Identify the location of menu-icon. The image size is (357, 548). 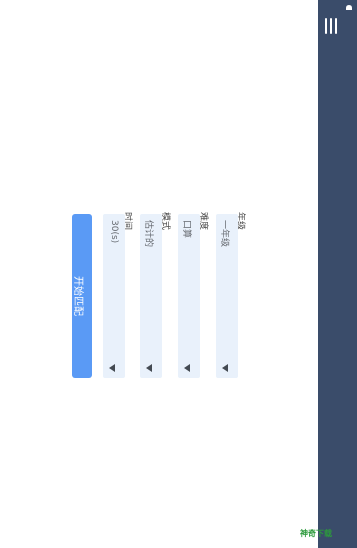
(332, 26).